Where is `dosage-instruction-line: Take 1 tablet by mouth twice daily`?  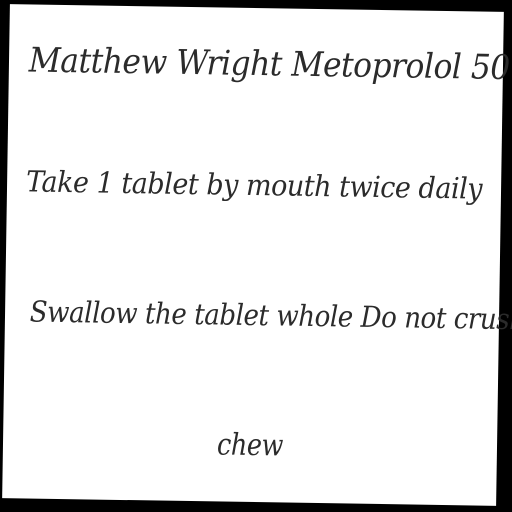 dosage-instruction-line: Take 1 tablet by mouth twice daily is located at coordinates (254, 185).